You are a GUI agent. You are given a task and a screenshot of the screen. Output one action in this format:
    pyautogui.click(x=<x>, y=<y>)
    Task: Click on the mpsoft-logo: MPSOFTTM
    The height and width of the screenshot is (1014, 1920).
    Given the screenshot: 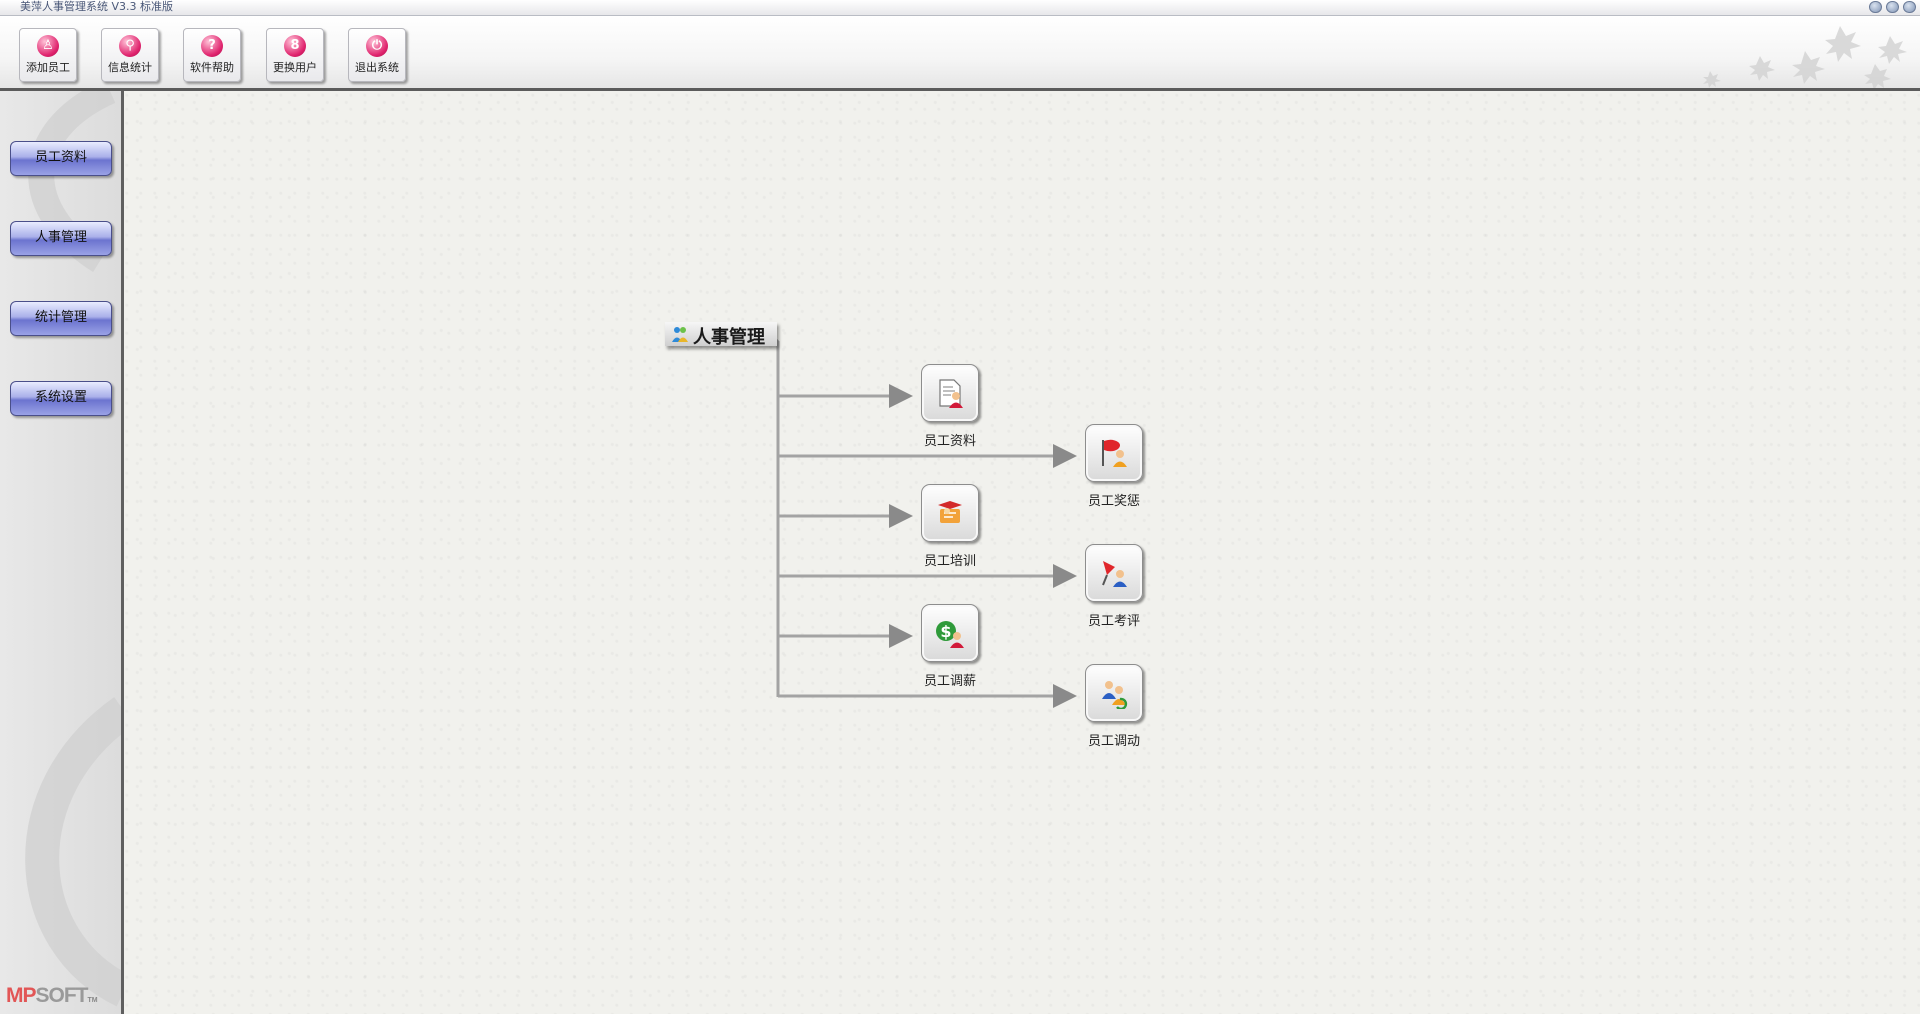 What is the action you would take?
    pyautogui.click(x=52, y=996)
    